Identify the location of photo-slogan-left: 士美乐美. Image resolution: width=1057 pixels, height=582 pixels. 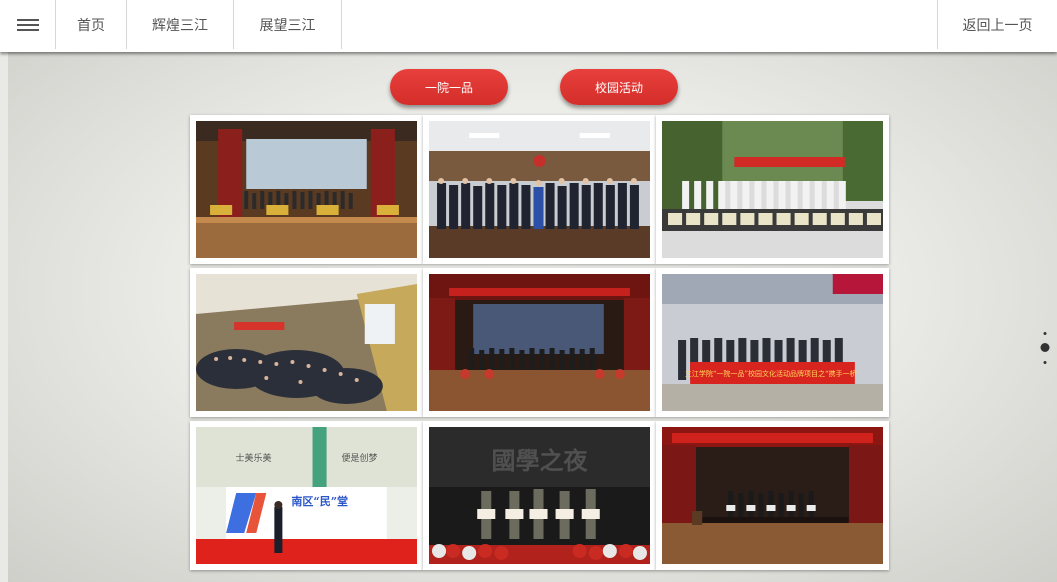
(253, 458).